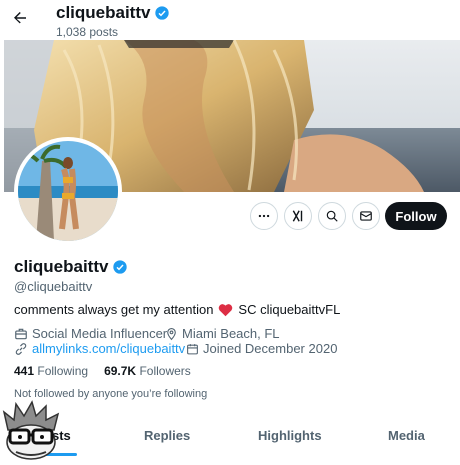  Describe the element at coordinates (416, 216) in the screenshot. I see `follow-button: Follow` at that location.